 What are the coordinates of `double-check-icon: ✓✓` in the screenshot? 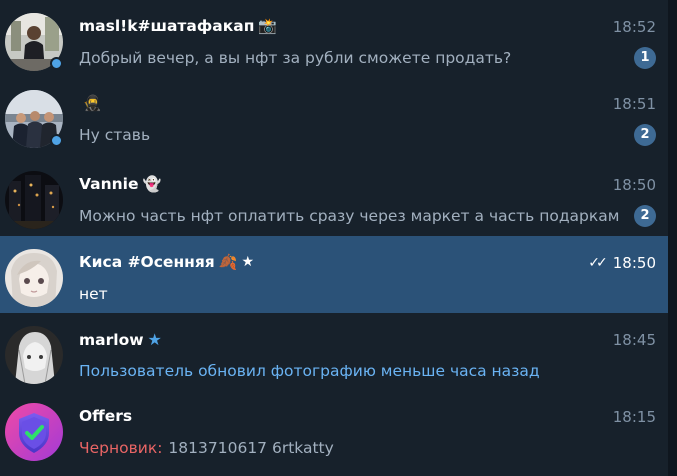 It's located at (598, 263).